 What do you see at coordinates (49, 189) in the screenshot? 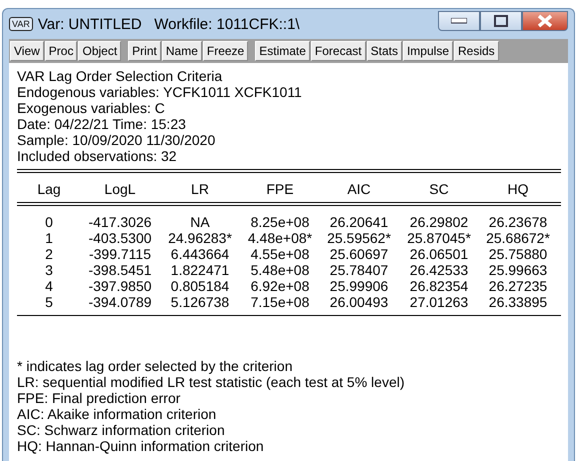
I see `column-header: Lag` at bounding box center [49, 189].